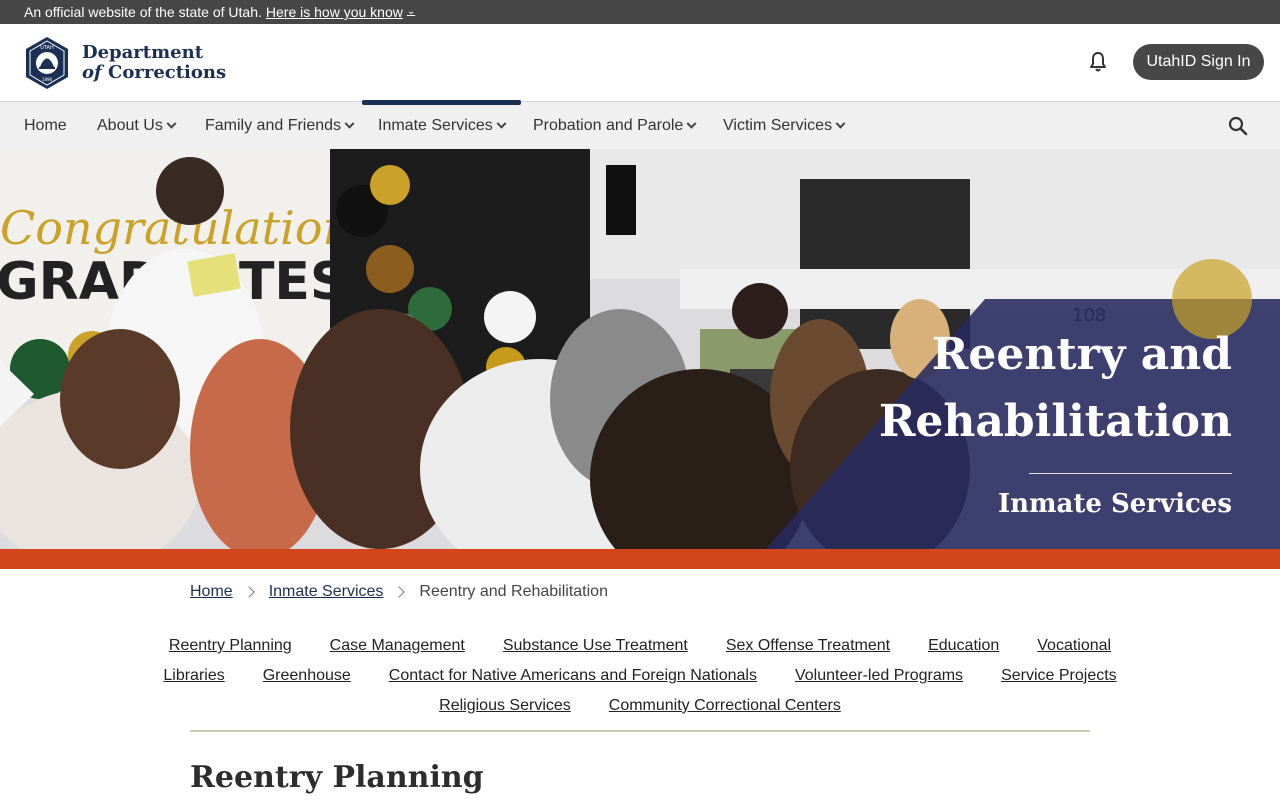 Image resolution: width=1280 pixels, height=800 pixels. Describe the element at coordinates (778, 125) in the screenshot. I see `nav-item-label: Victim Services` at that location.